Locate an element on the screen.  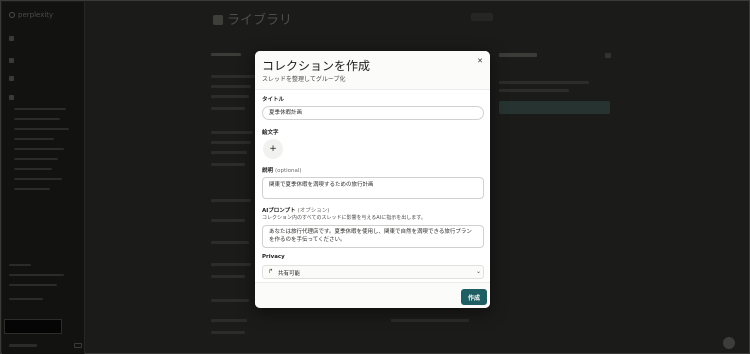
emoji-label: 絵文字 is located at coordinates (270, 133).